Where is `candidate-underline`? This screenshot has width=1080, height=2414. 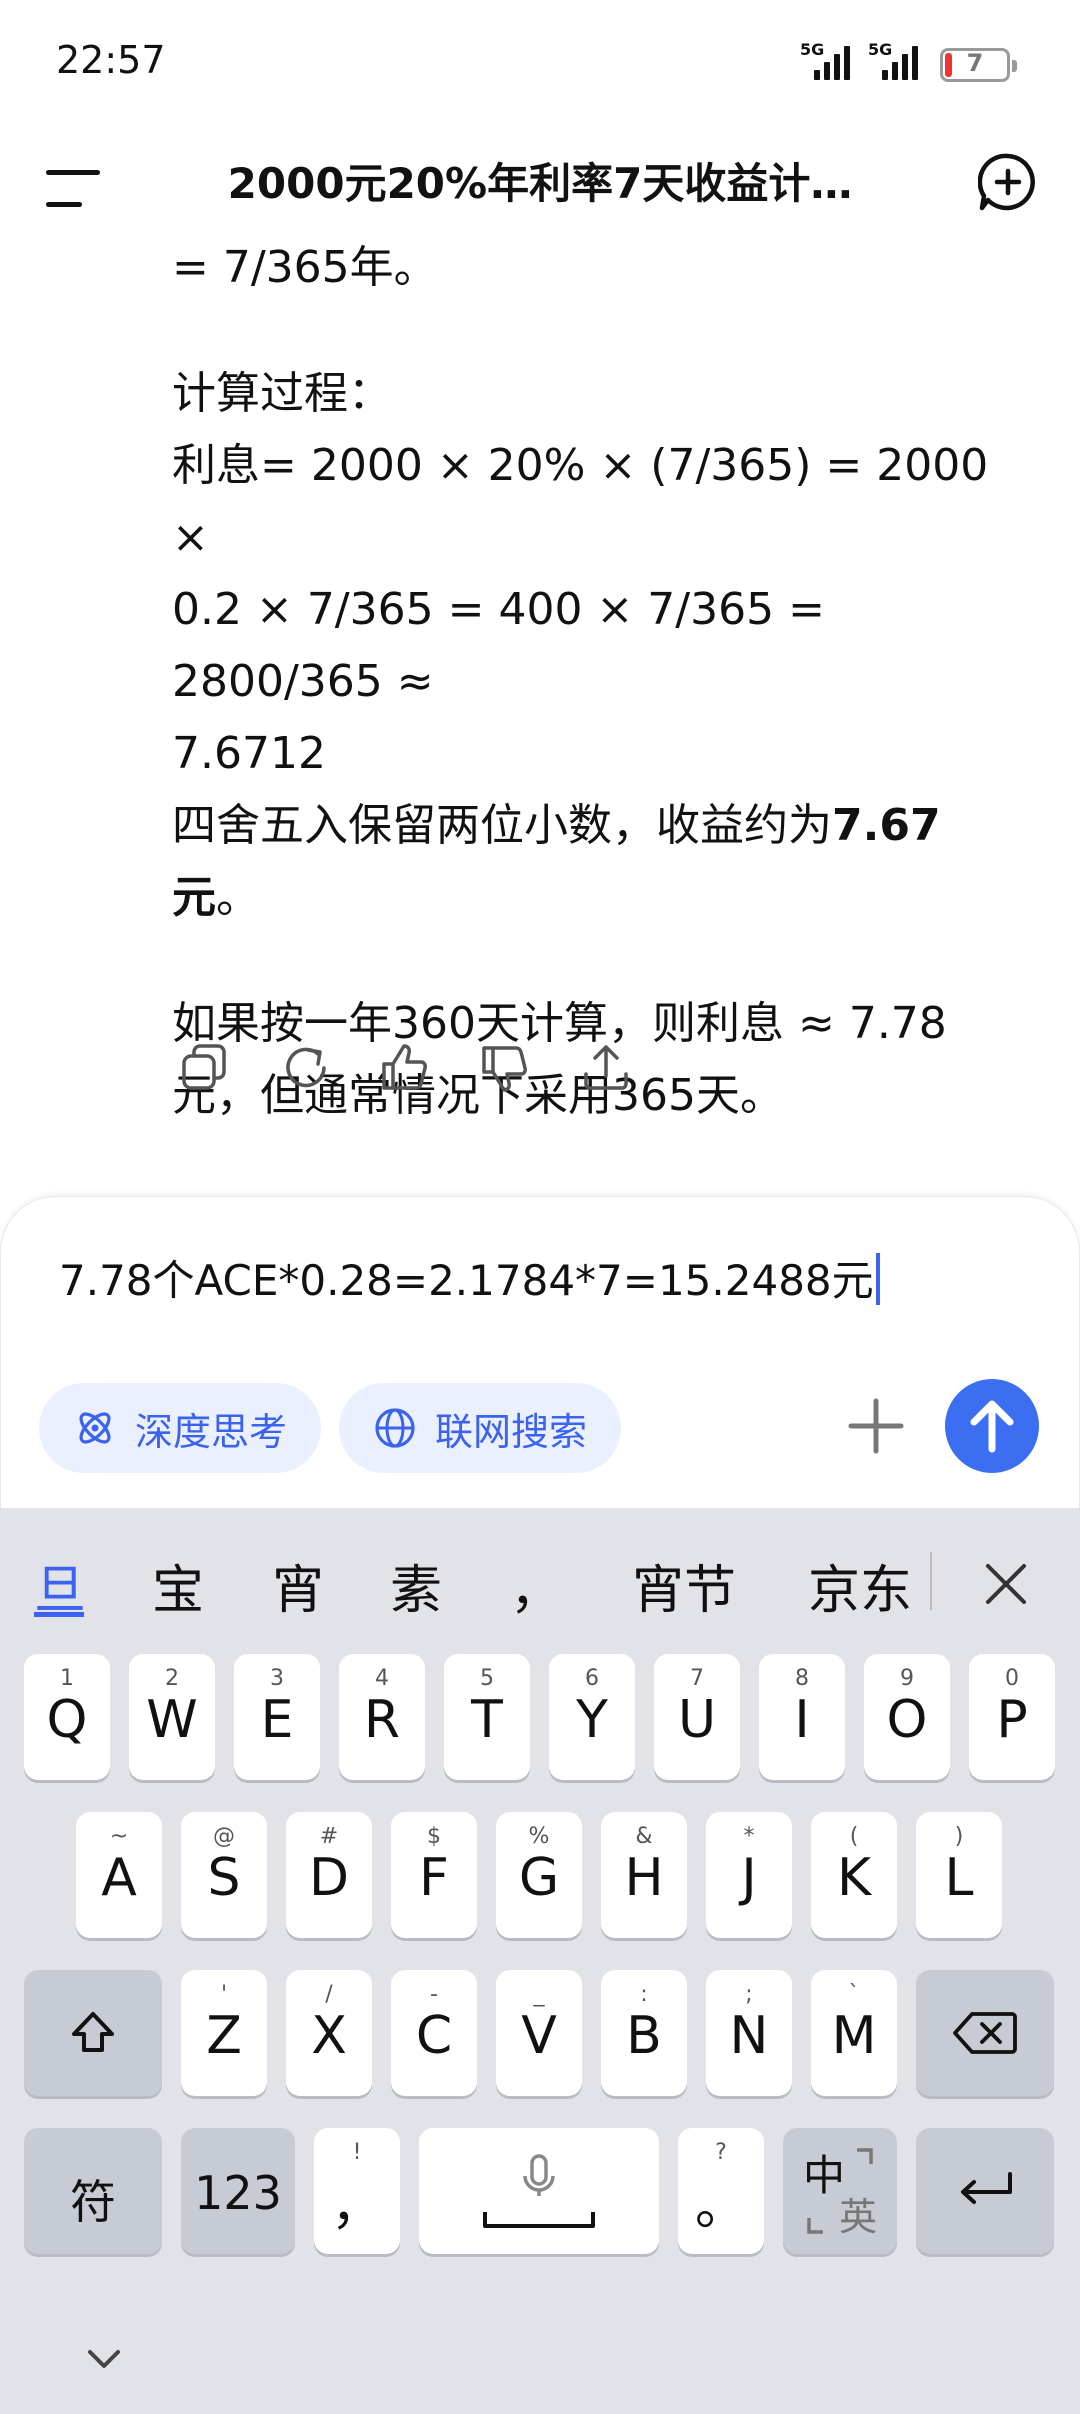
candidate-underline is located at coordinates (59, 1614).